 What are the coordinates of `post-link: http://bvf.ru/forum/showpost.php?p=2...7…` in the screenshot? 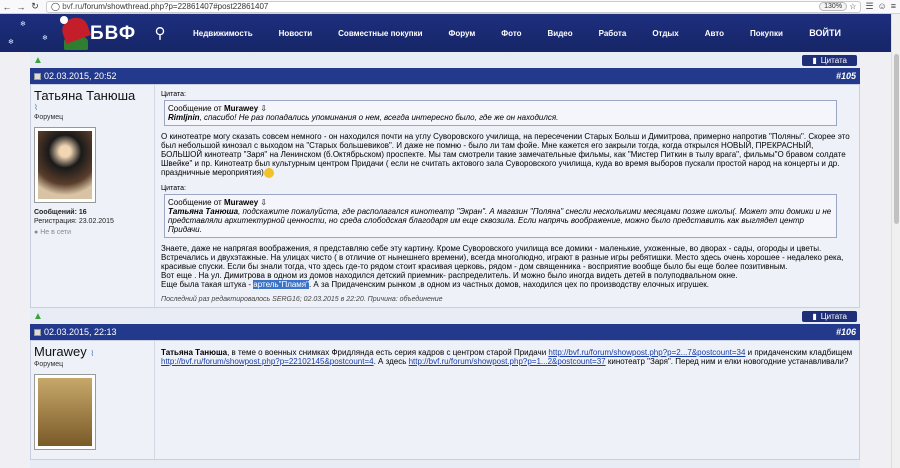 It's located at (646, 352).